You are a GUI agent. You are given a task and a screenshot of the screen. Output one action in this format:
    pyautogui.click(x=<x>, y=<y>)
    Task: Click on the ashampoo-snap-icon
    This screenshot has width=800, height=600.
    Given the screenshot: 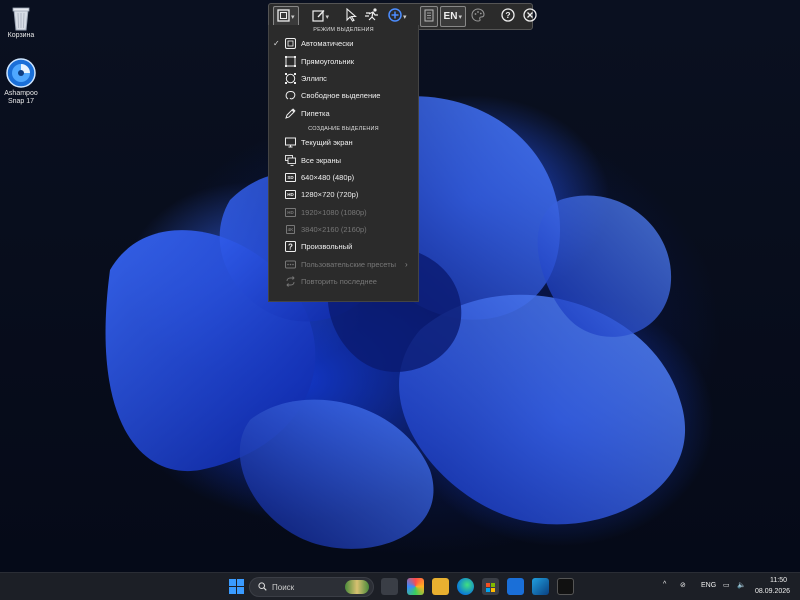 What is the action you would take?
    pyautogui.click(x=21, y=73)
    